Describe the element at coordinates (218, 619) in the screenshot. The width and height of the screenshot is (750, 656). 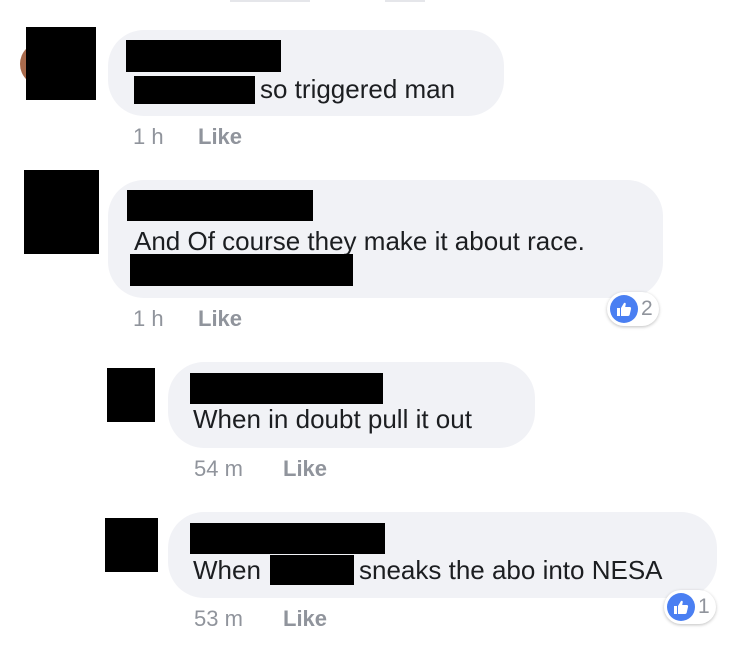
I see `comment-timestamp: 53 m` at that location.